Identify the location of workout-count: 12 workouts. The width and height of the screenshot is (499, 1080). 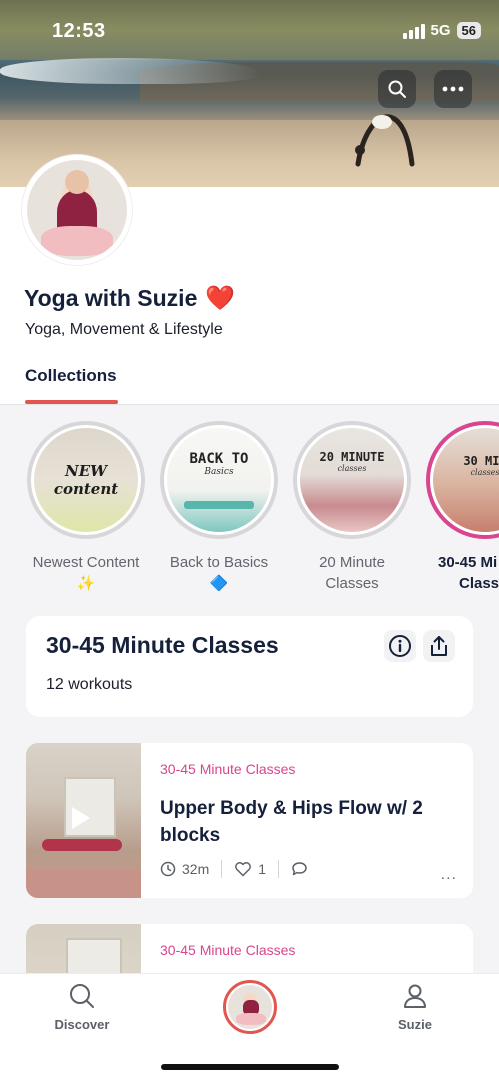
(89, 684).